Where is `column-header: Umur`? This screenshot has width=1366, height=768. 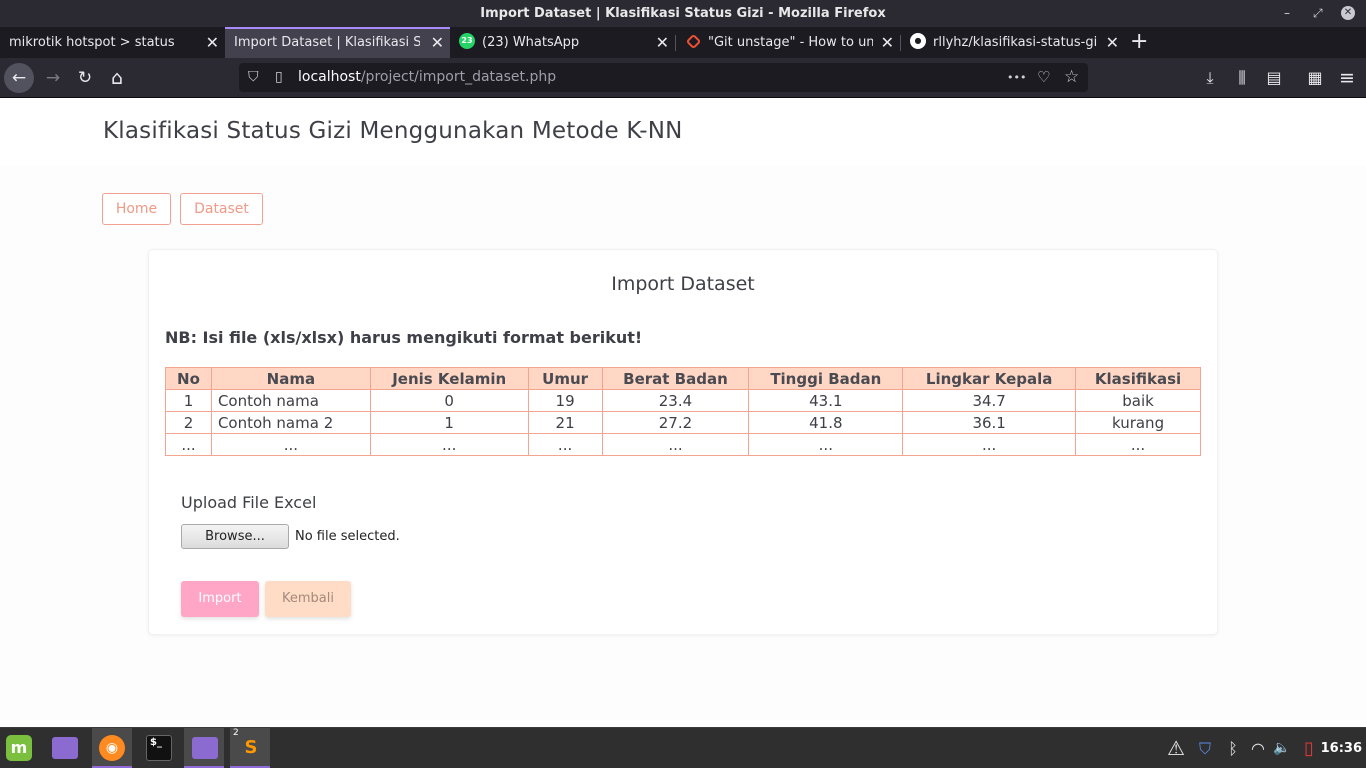
column-header: Umur is located at coordinates (565, 378).